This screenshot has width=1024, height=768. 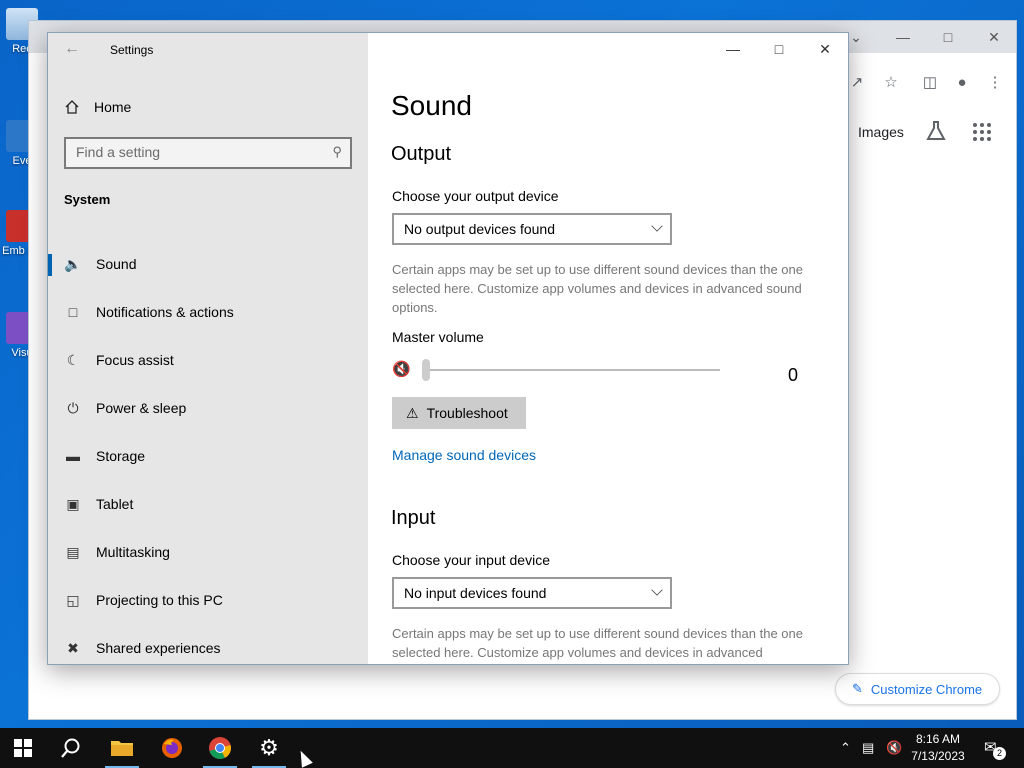 I want to click on chevron-up-icon: ⌃, so click(x=845, y=748).